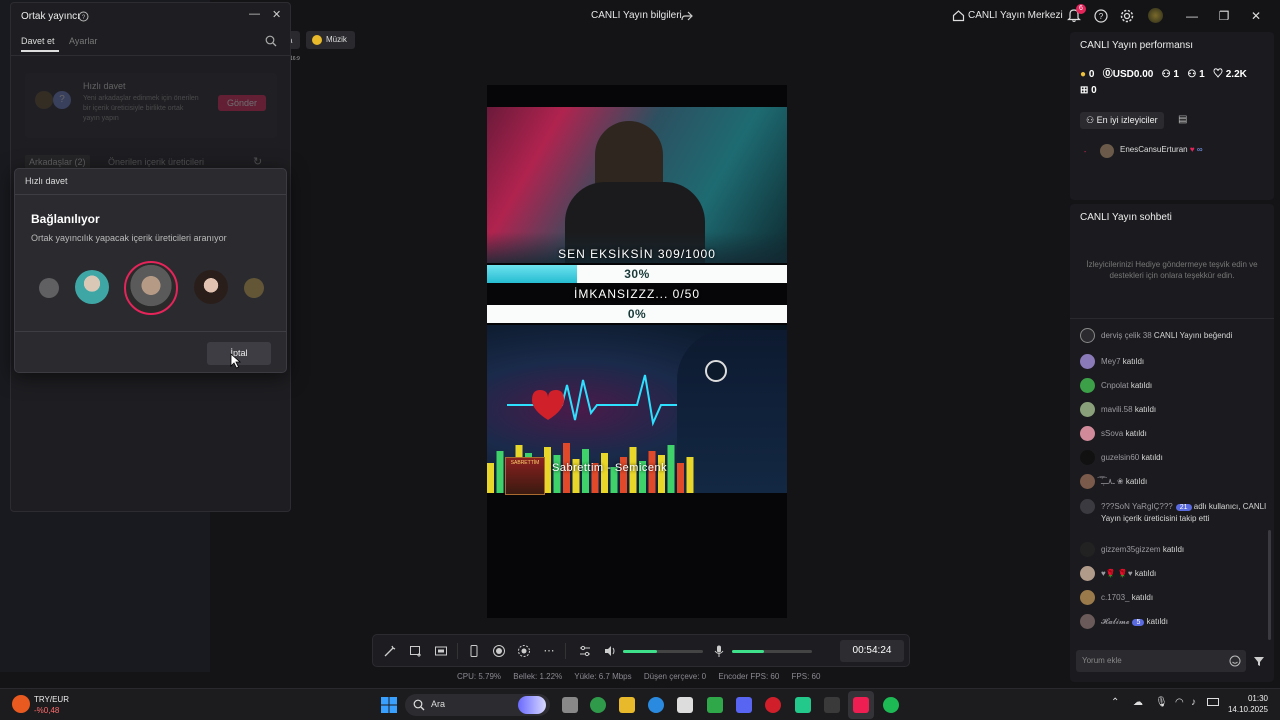  Describe the element at coordinates (1122, 120) in the screenshot. I see `top-viewers-tab: ⚇ En iyi izleyiciler` at that location.